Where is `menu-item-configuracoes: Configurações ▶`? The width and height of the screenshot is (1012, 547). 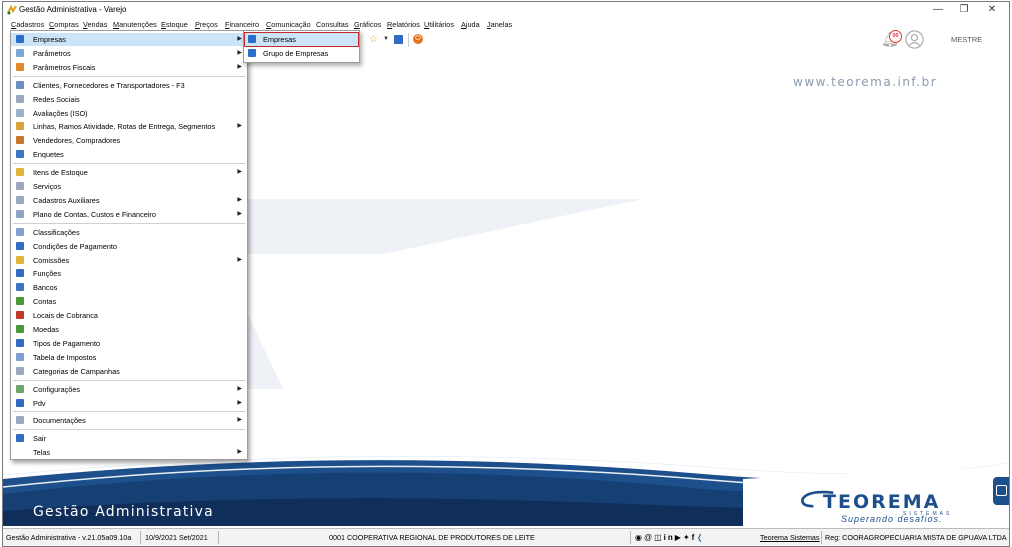
menu-item-configuracoes: Configurações ▶ is located at coordinates (129, 389).